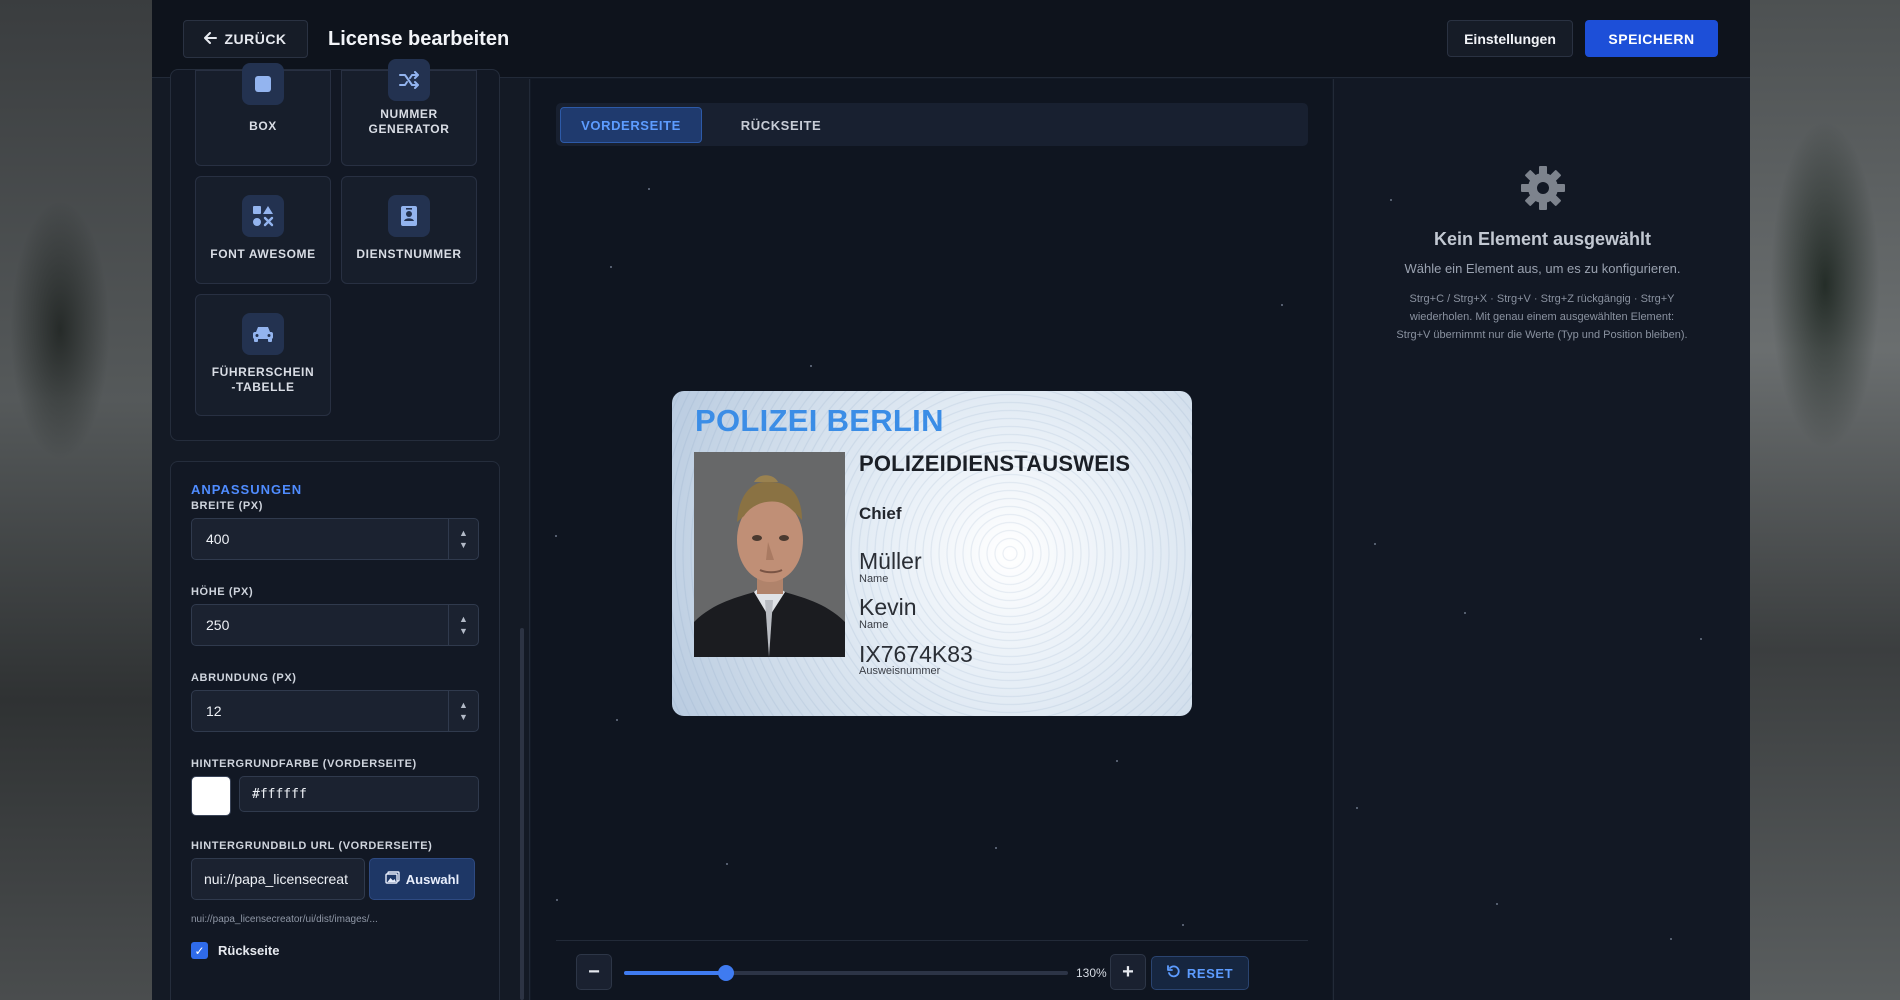  I want to click on id-badge-icon, so click(409, 216).